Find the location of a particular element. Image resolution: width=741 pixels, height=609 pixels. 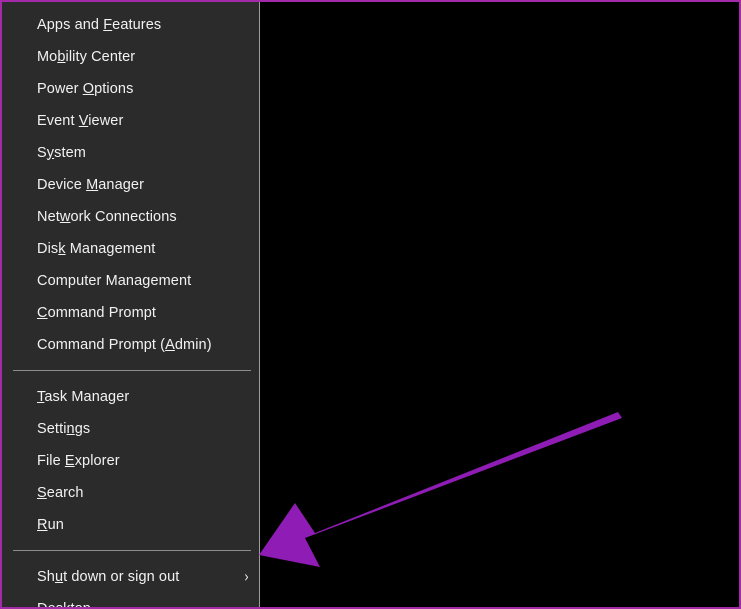

menu-item-file-explorer: File Explorer is located at coordinates (130, 461).